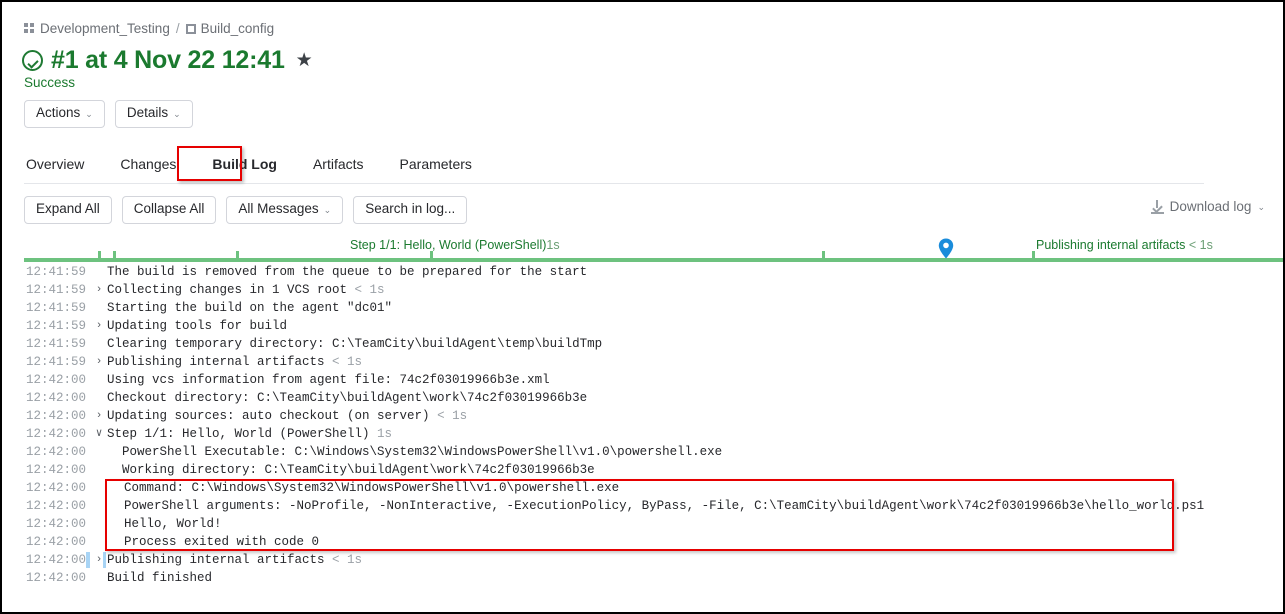 The width and height of the screenshot is (1285, 614). Describe the element at coordinates (304, 60) in the screenshot. I see `star-icon: ★` at that location.